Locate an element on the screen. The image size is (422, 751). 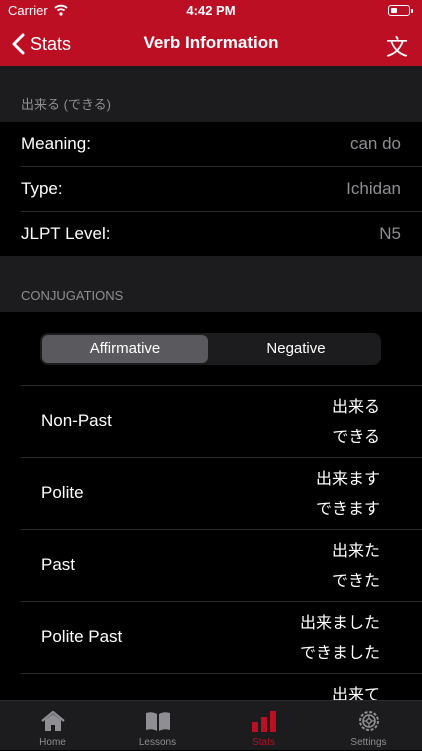
conjugation-row: Polite 出来ます できます is located at coordinates (221, 493).